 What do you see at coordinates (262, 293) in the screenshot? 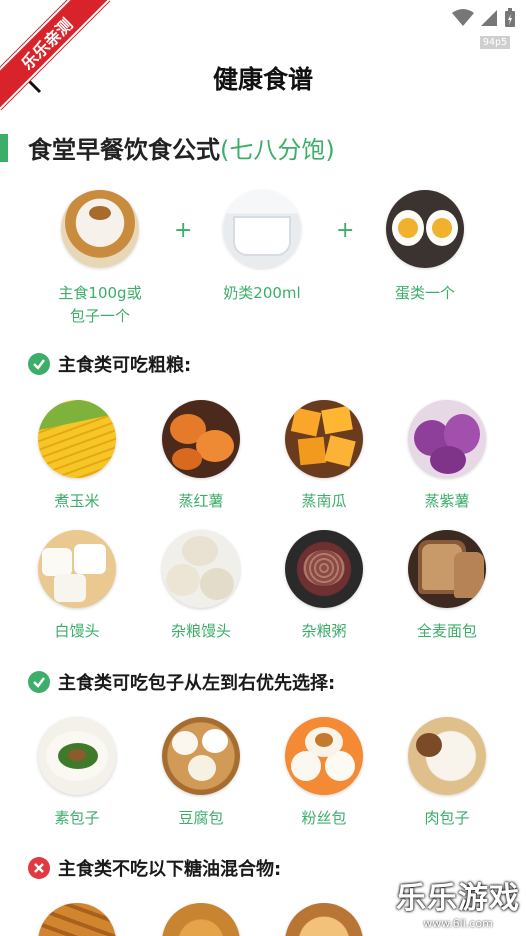
I see `formula-item-label: 奶类200ml` at bounding box center [262, 293].